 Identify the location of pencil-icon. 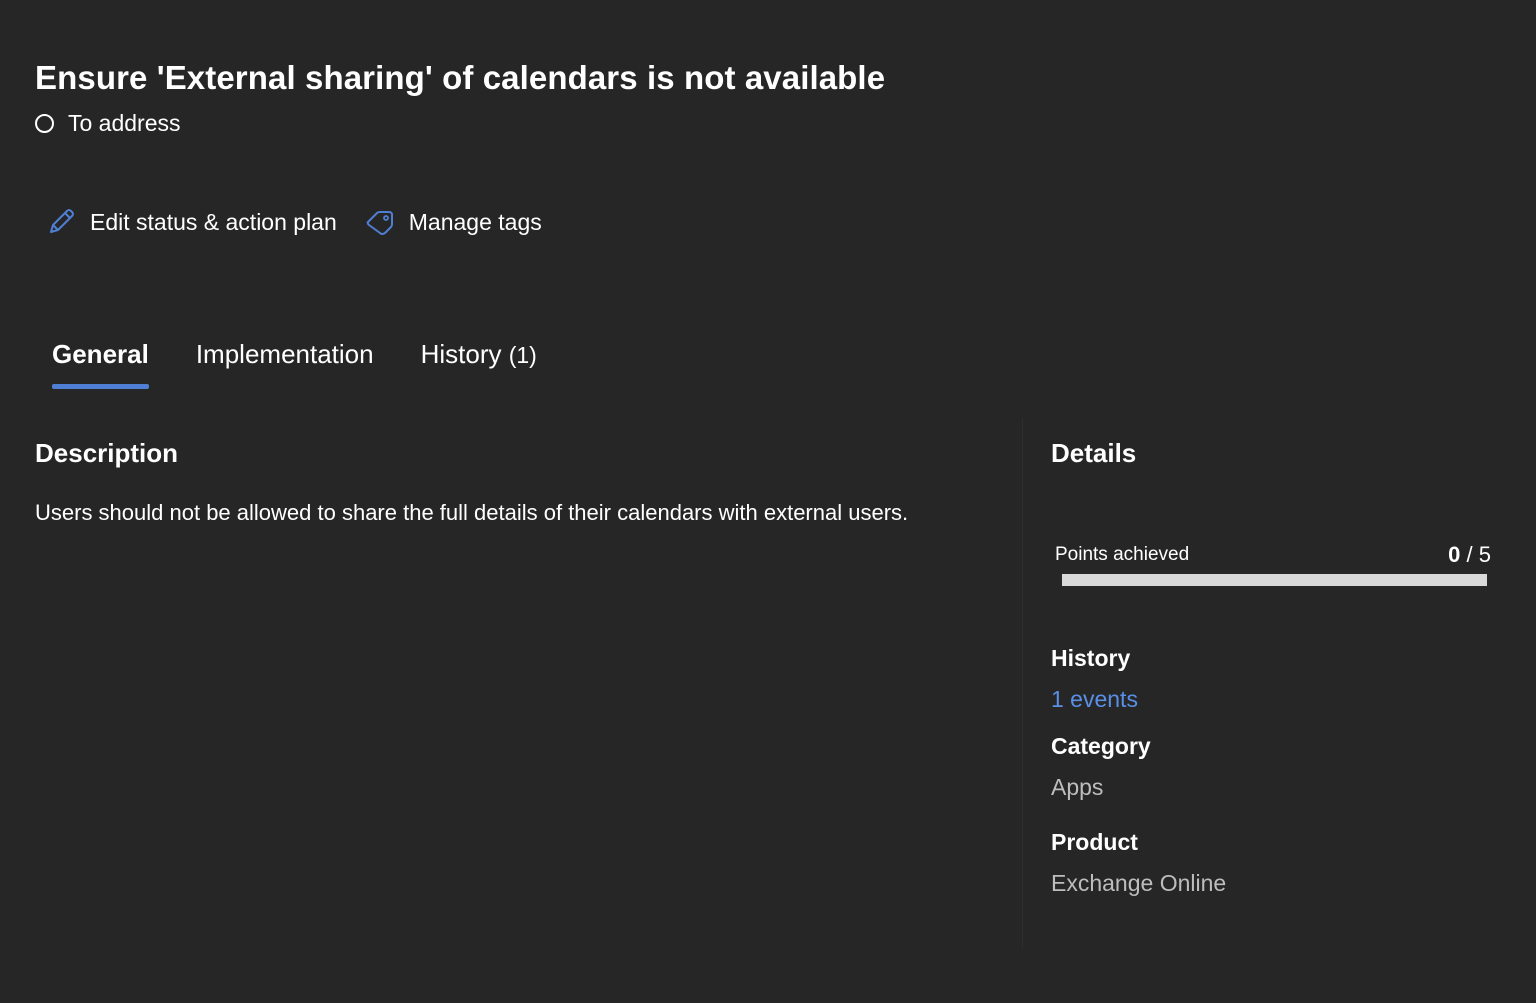
(61, 222).